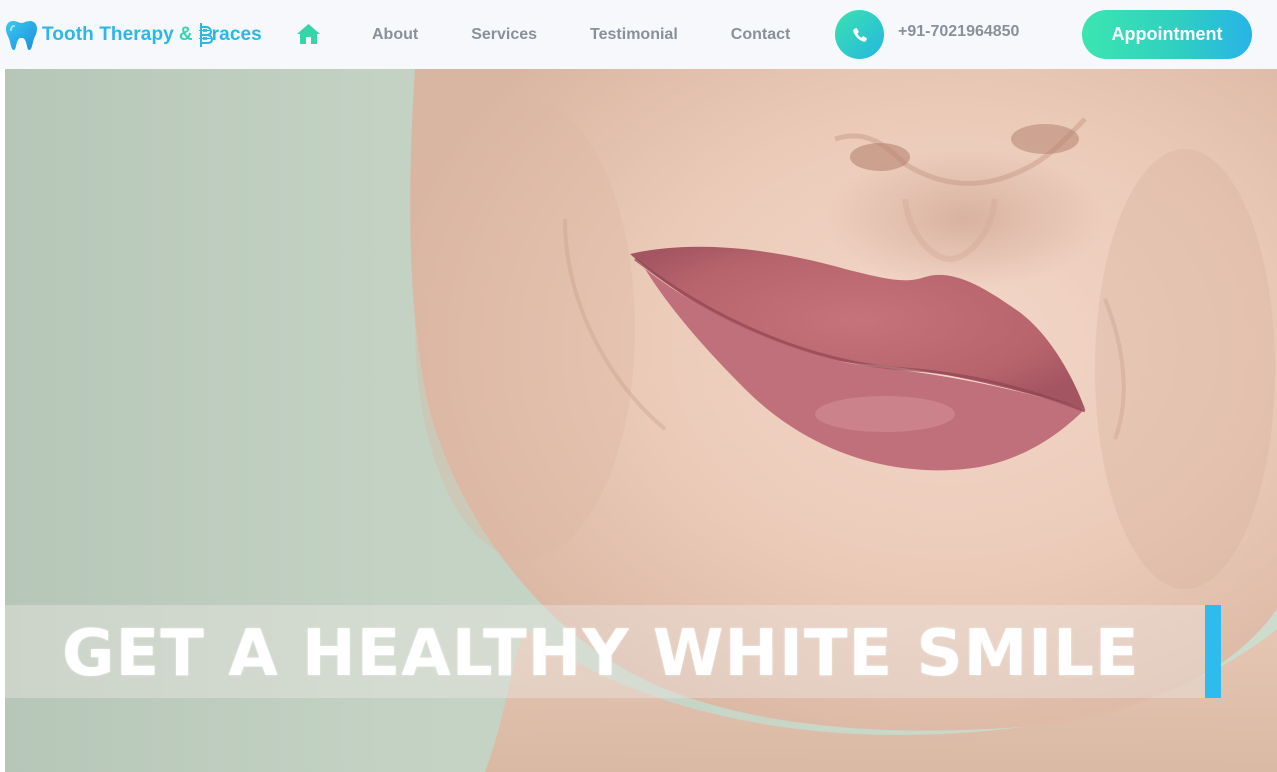 Image resolution: width=1277 pixels, height=772 pixels. What do you see at coordinates (236, 34) in the screenshot?
I see `brand-name-suffix: races` at bounding box center [236, 34].